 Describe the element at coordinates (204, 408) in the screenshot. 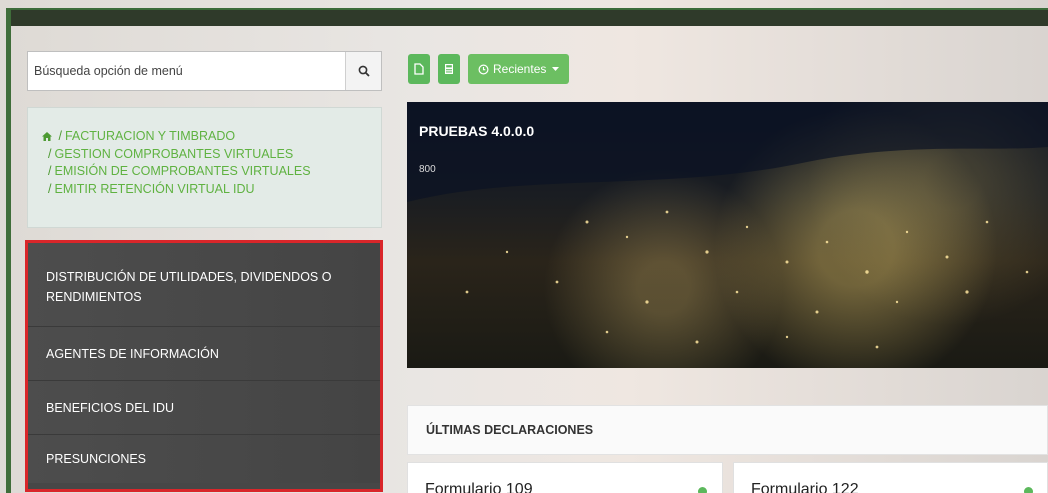

I see `menu-item-beneficios: BENEFICIOS DEL IDU` at that location.